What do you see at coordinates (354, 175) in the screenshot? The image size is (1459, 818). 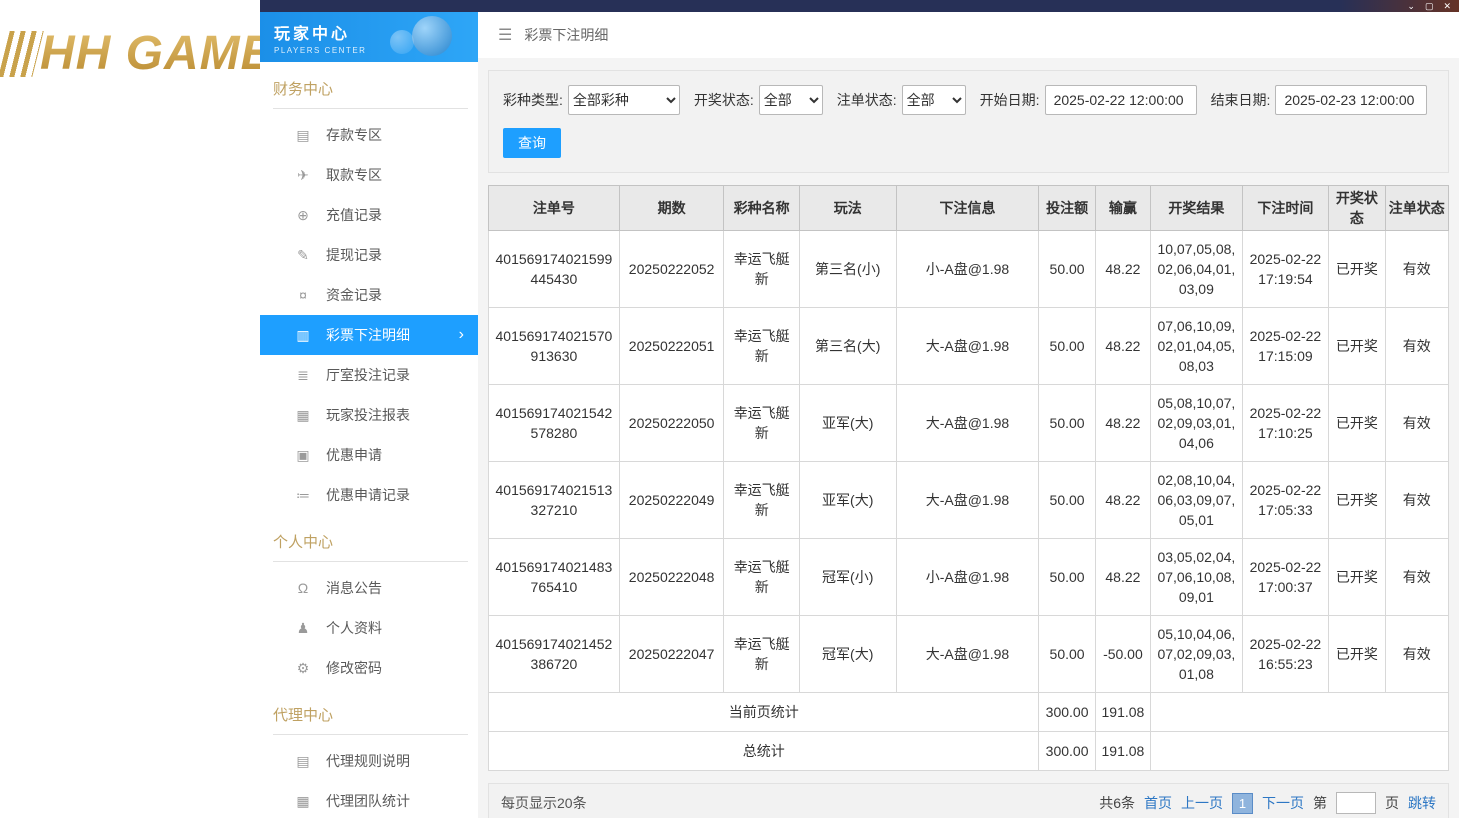 I see `sidebar-item-label: 取款专区` at bounding box center [354, 175].